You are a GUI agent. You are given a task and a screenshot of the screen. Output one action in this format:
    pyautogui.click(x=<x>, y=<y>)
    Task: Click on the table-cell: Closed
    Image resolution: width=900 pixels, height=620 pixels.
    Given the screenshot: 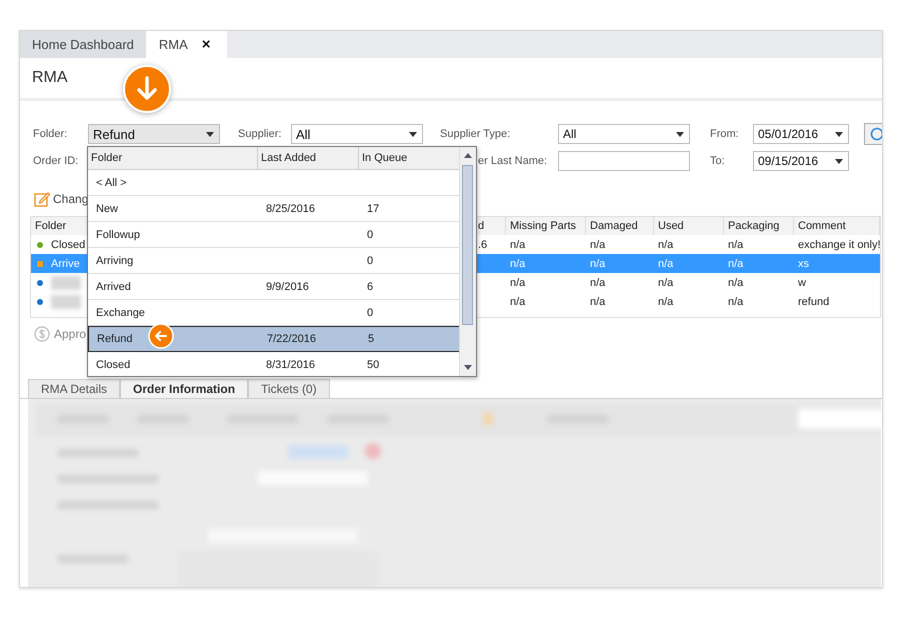 What is the action you would take?
    pyautogui.click(x=68, y=244)
    